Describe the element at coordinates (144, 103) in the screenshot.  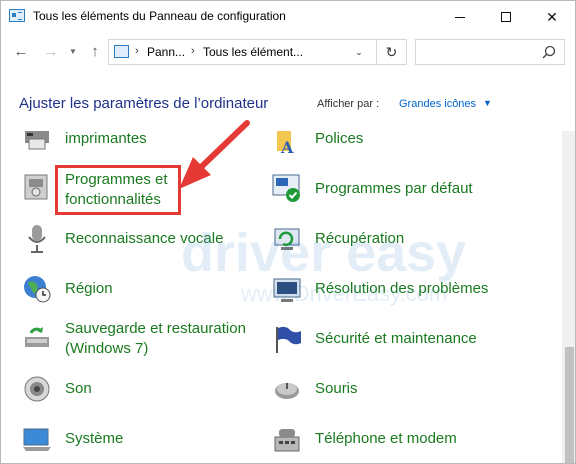
I see `page-title: Ajuster les paramètres de l’ordinateur` at that location.